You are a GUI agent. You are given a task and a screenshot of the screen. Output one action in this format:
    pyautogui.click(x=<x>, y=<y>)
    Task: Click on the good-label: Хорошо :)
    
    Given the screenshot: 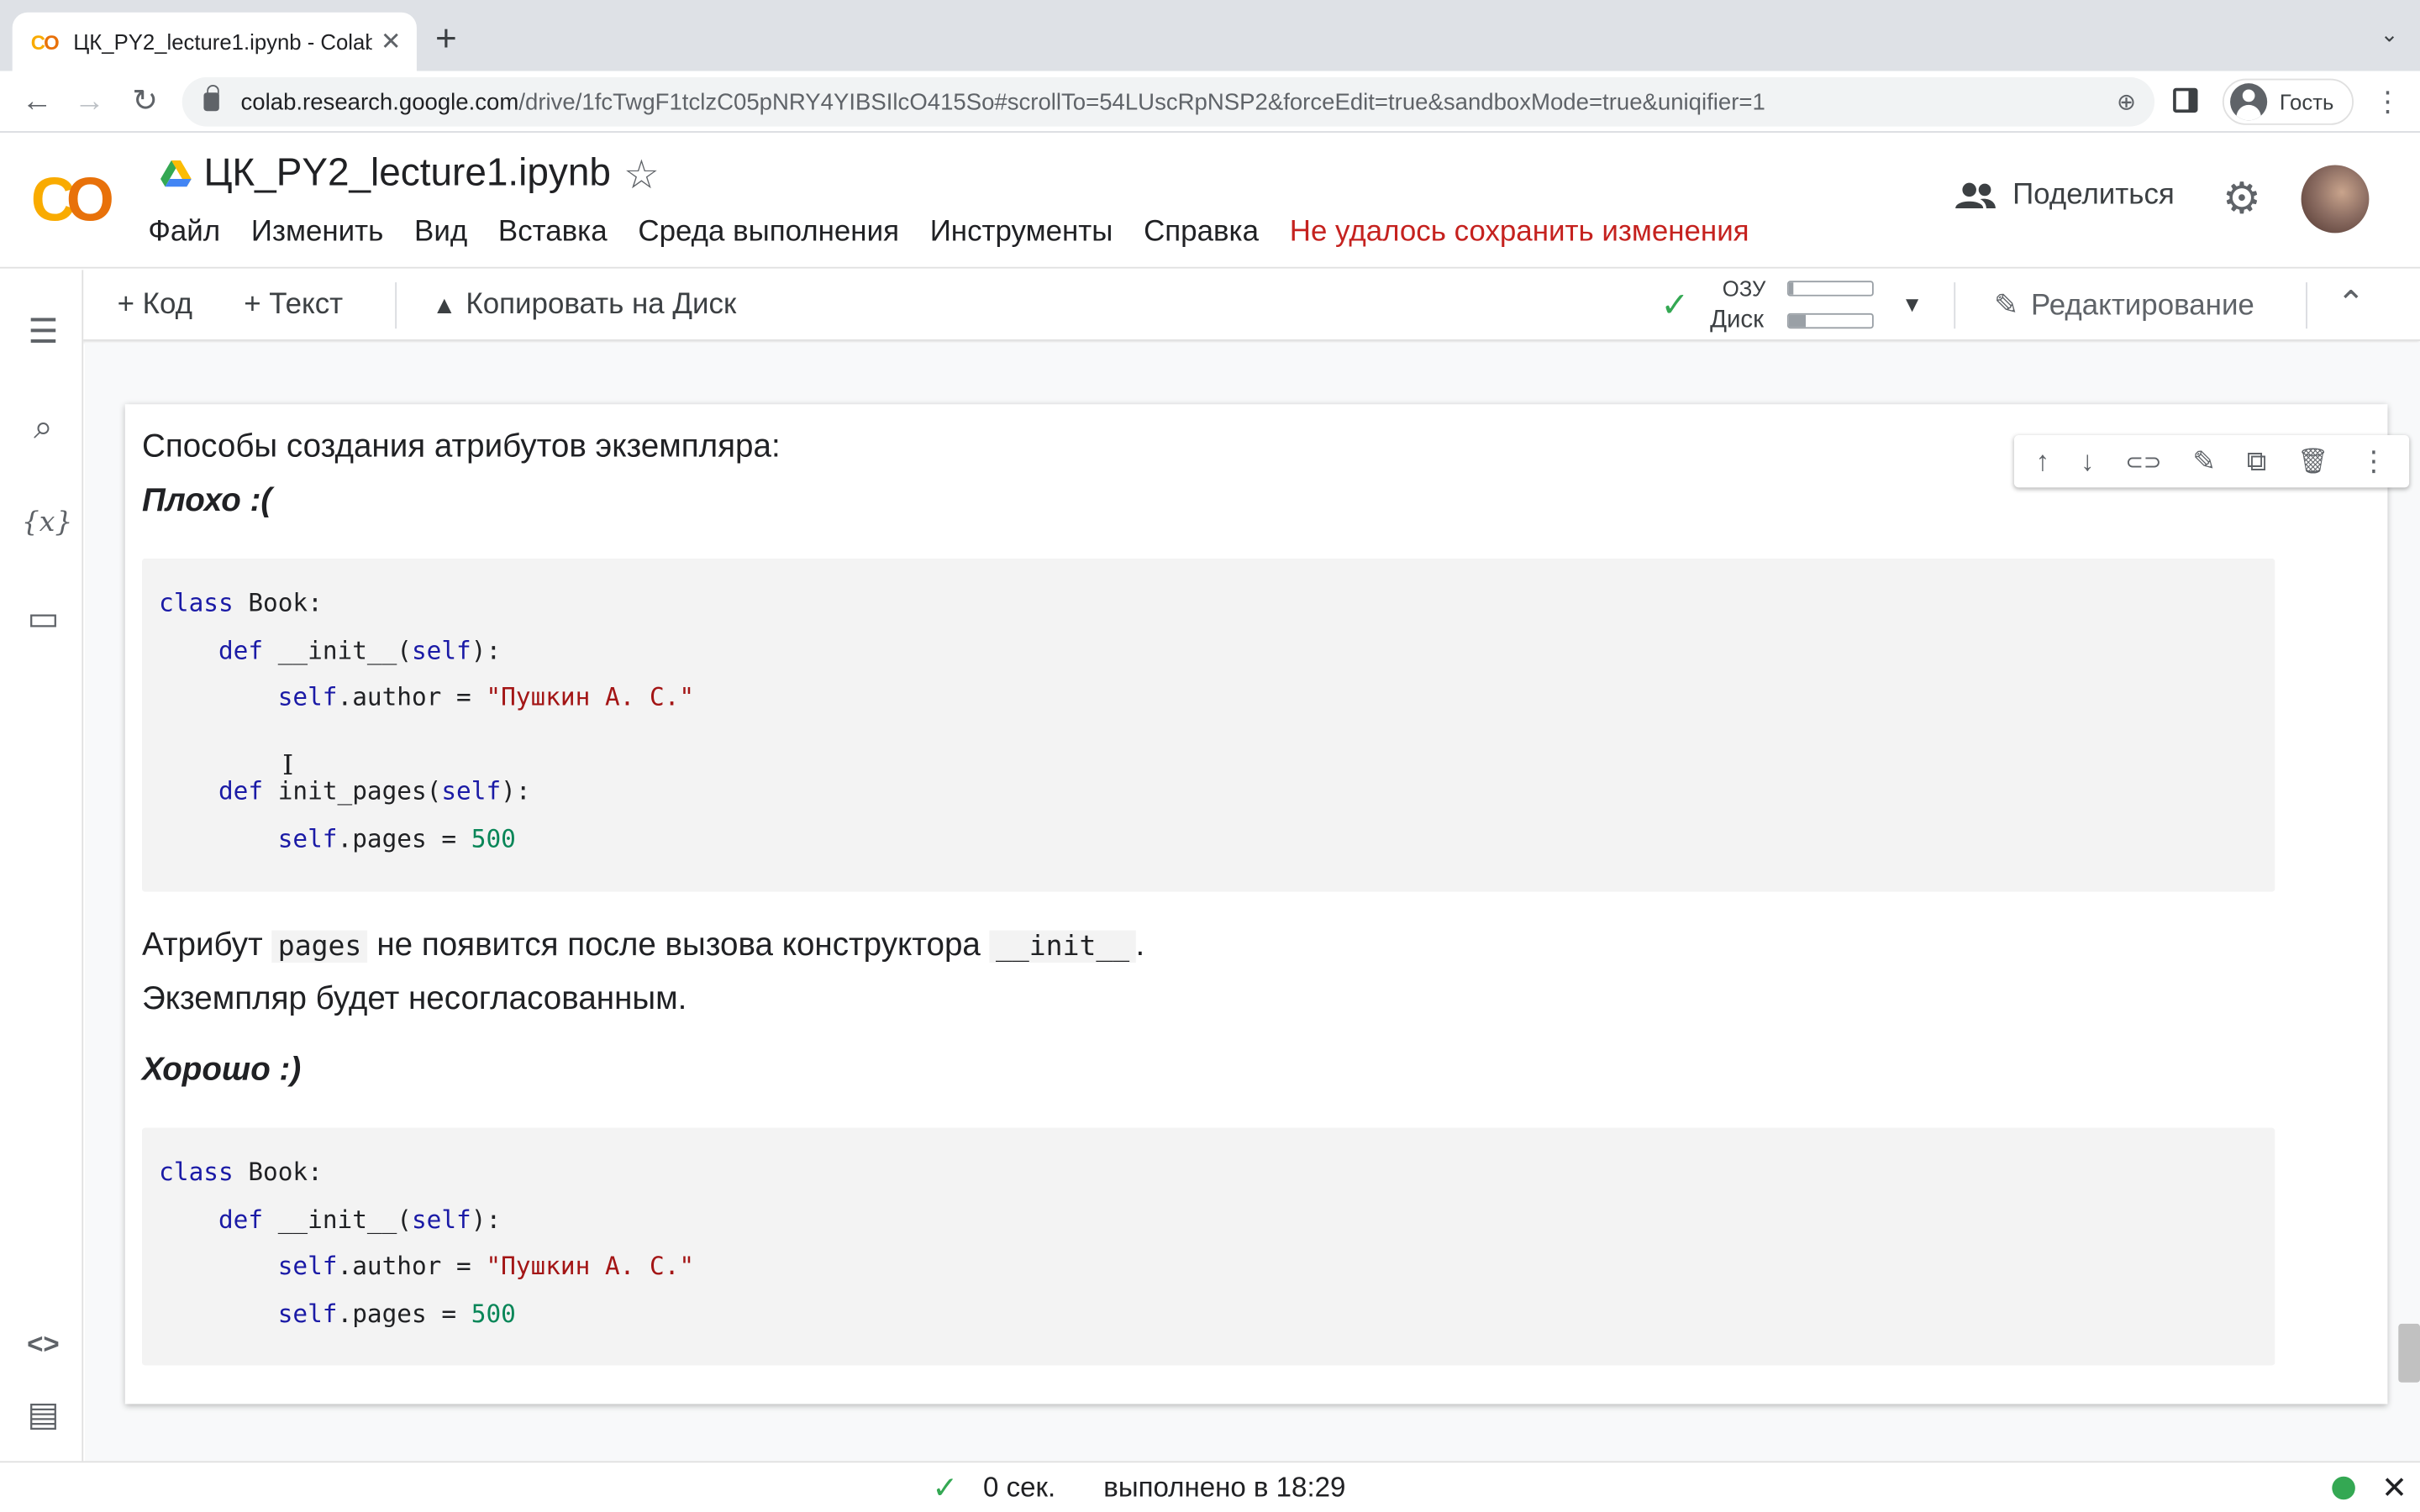 What is the action you would take?
    pyautogui.click(x=221, y=1070)
    